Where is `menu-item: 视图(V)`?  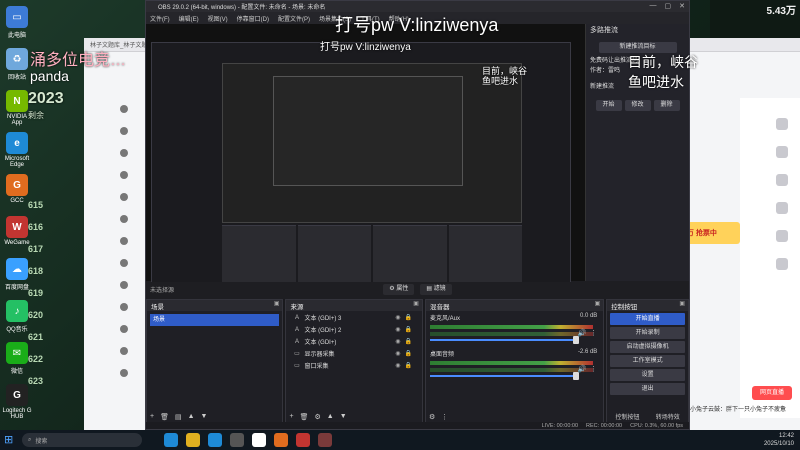
menu-item: 视图(V) is located at coordinates (218, 18).